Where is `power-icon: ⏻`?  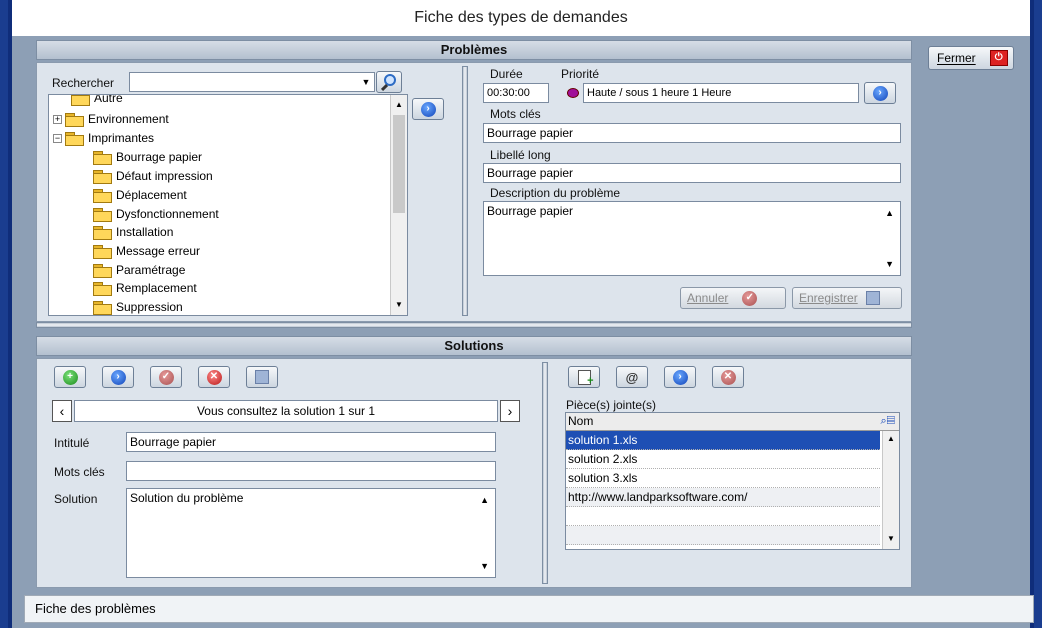 power-icon: ⏻ is located at coordinates (998, 58).